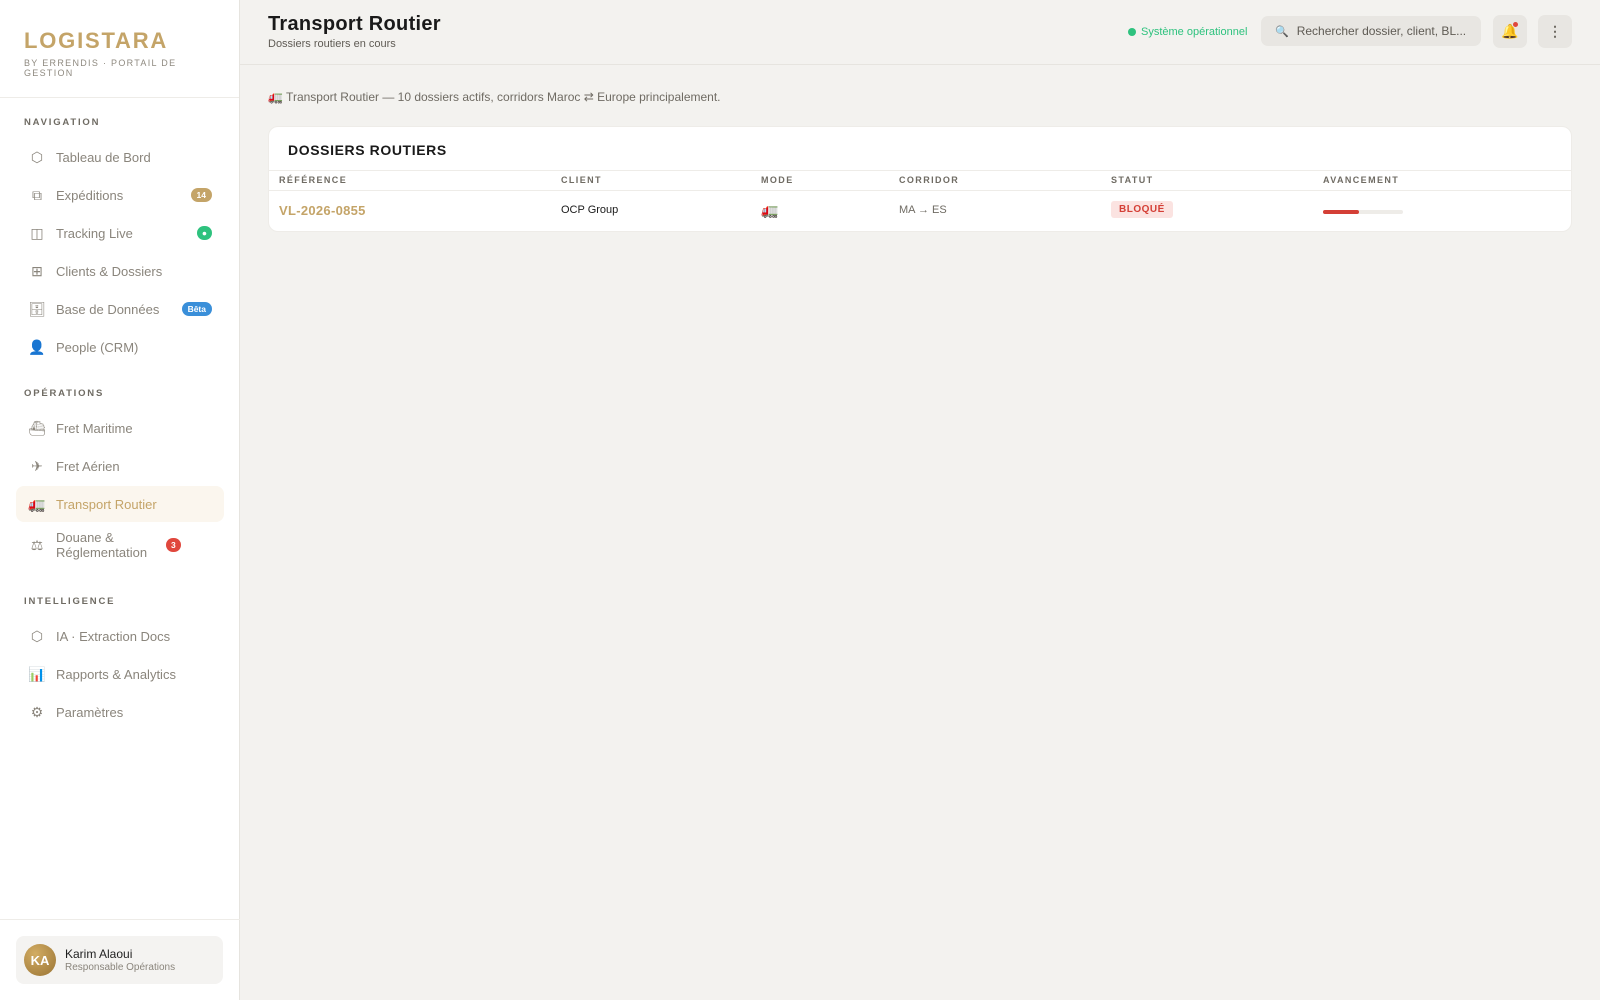  I want to click on sidebar-item-people-crm: 👤 People (CRM), so click(120, 347).